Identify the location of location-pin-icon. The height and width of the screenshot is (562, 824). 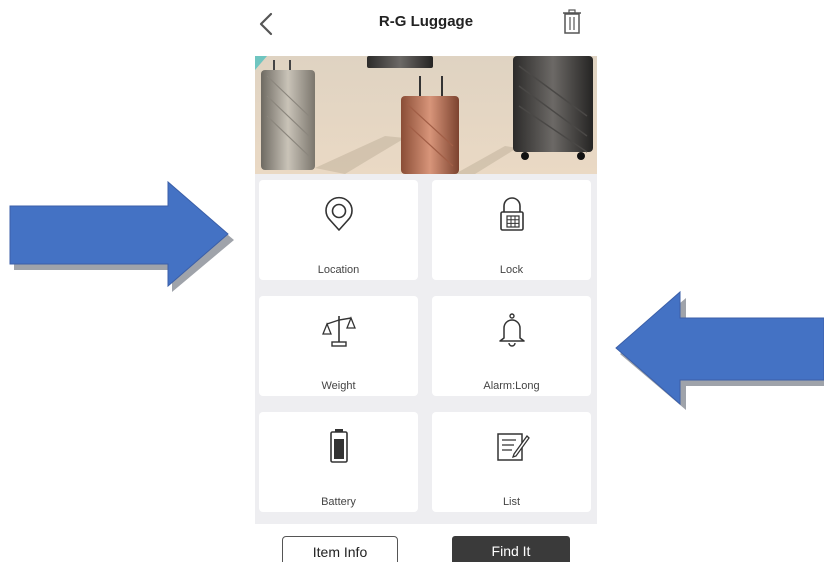
(339, 214).